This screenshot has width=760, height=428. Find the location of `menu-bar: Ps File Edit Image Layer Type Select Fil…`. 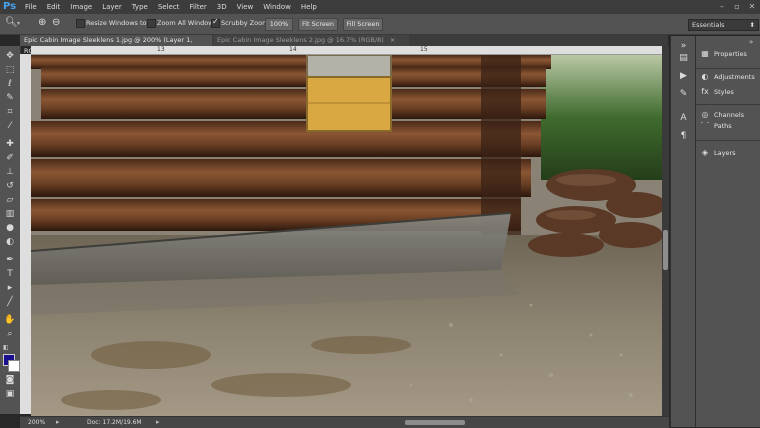

menu-bar: Ps File Edit Image Layer Type Select Fil… is located at coordinates (380, 7).